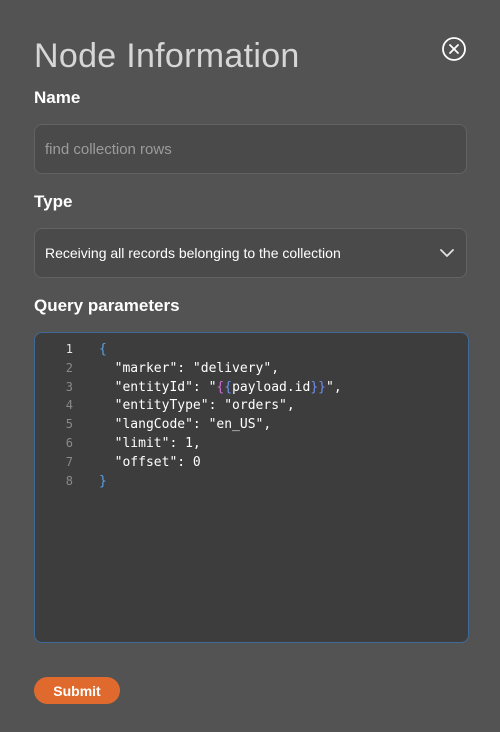 The height and width of the screenshot is (732, 500). Describe the element at coordinates (69, 480) in the screenshot. I see `line-number: 8` at that location.